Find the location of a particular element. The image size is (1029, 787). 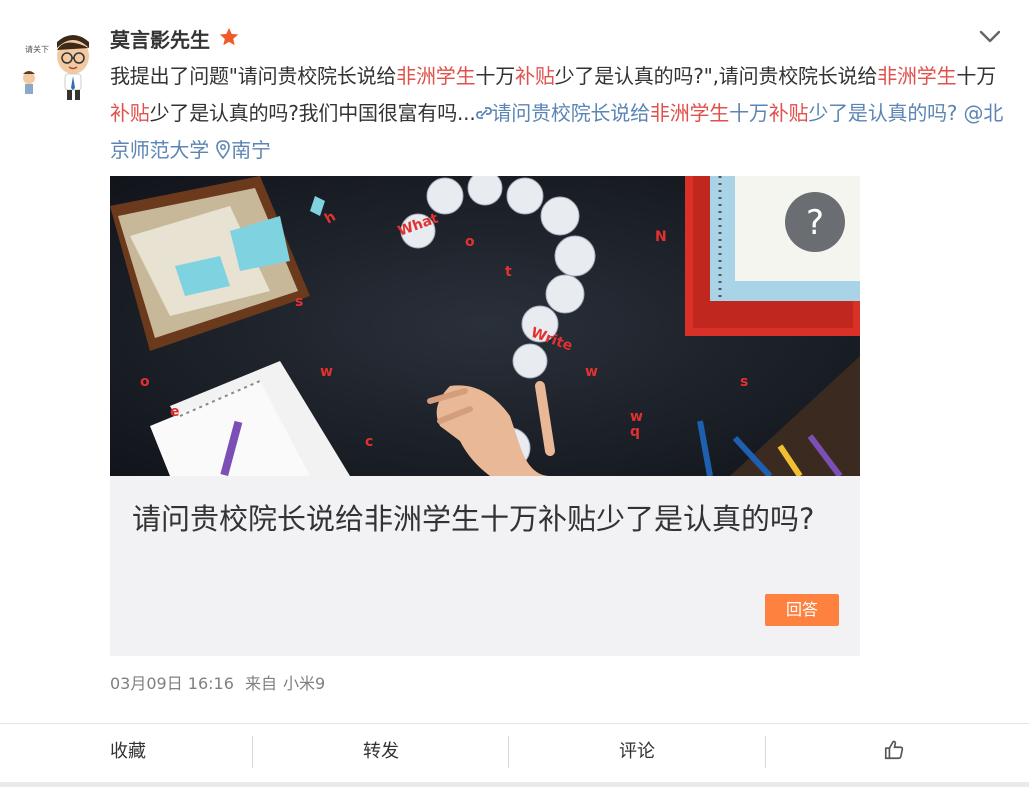

question-link: 请问贵校院长说给非洲学生十万补贴少了是认真的吗? is located at coordinates (716, 113).